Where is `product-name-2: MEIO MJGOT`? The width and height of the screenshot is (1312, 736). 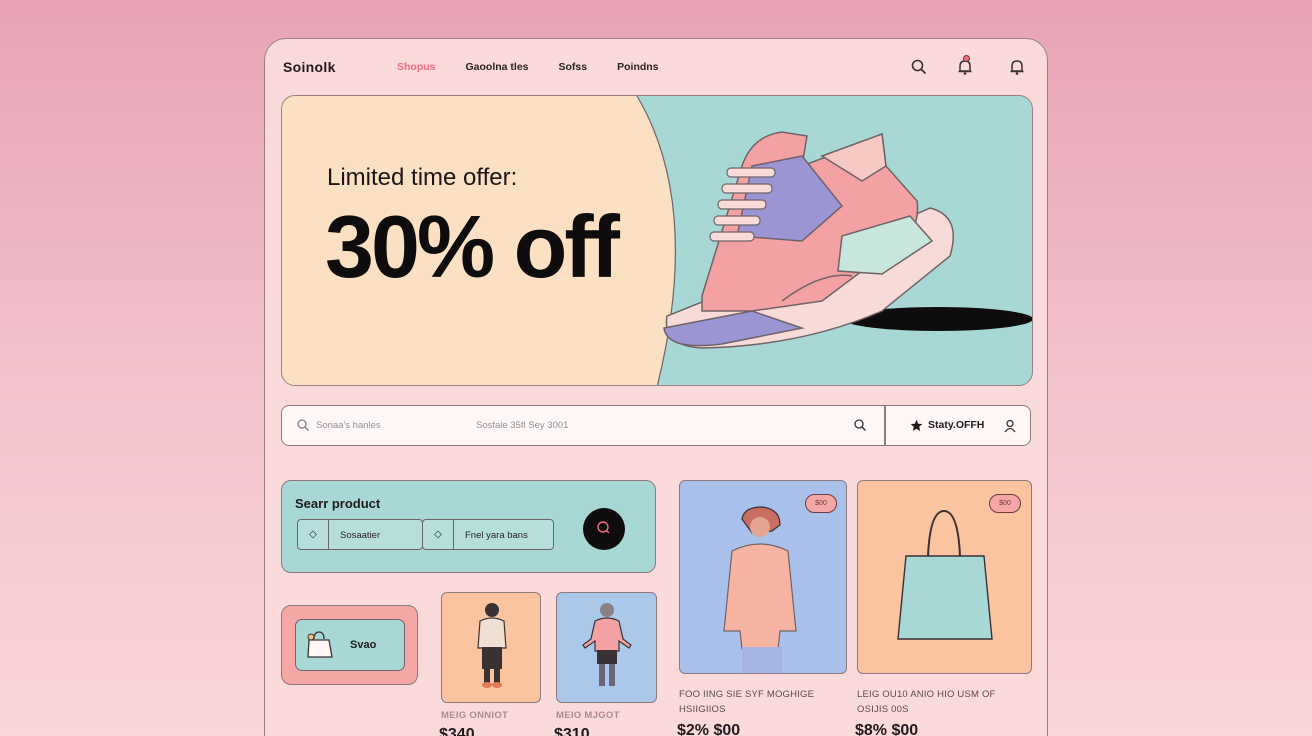 product-name-2: MEIO MJGOT is located at coordinates (588, 715).